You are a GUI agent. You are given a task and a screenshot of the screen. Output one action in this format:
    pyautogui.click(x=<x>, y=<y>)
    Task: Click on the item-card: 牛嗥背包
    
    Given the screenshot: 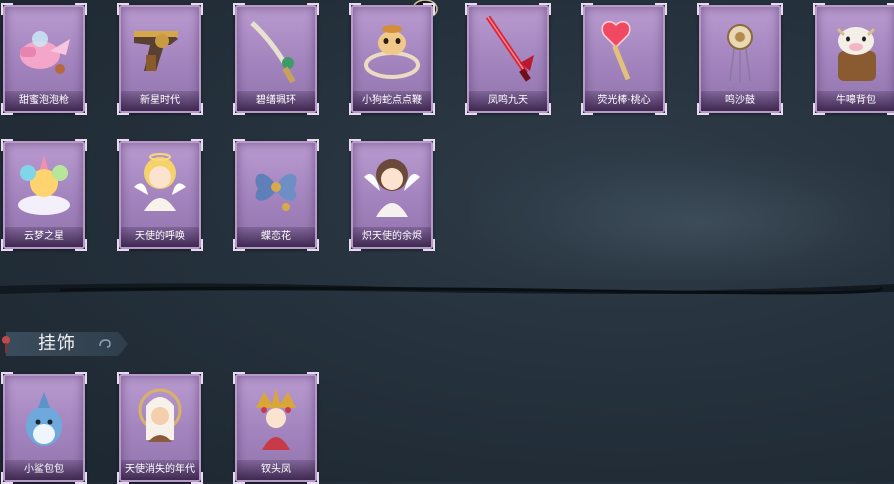 What is the action you would take?
    pyautogui.click(x=853, y=59)
    